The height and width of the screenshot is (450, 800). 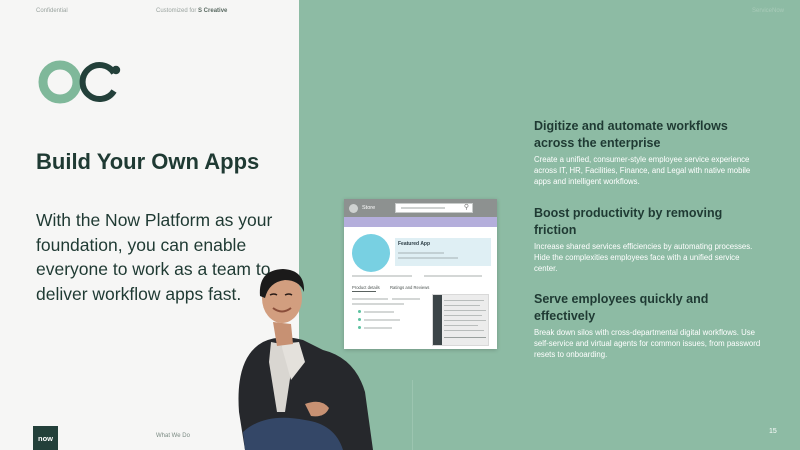 What do you see at coordinates (173, 436) in the screenshot?
I see `footer-section-label: What We Do` at bounding box center [173, 436].